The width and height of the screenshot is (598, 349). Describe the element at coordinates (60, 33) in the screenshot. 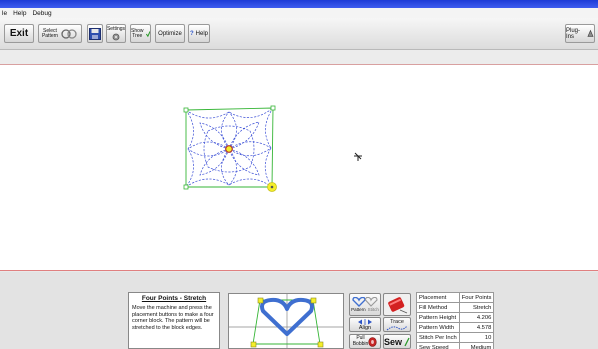

I see `select-pattern-button: Select Pattern` at that location.